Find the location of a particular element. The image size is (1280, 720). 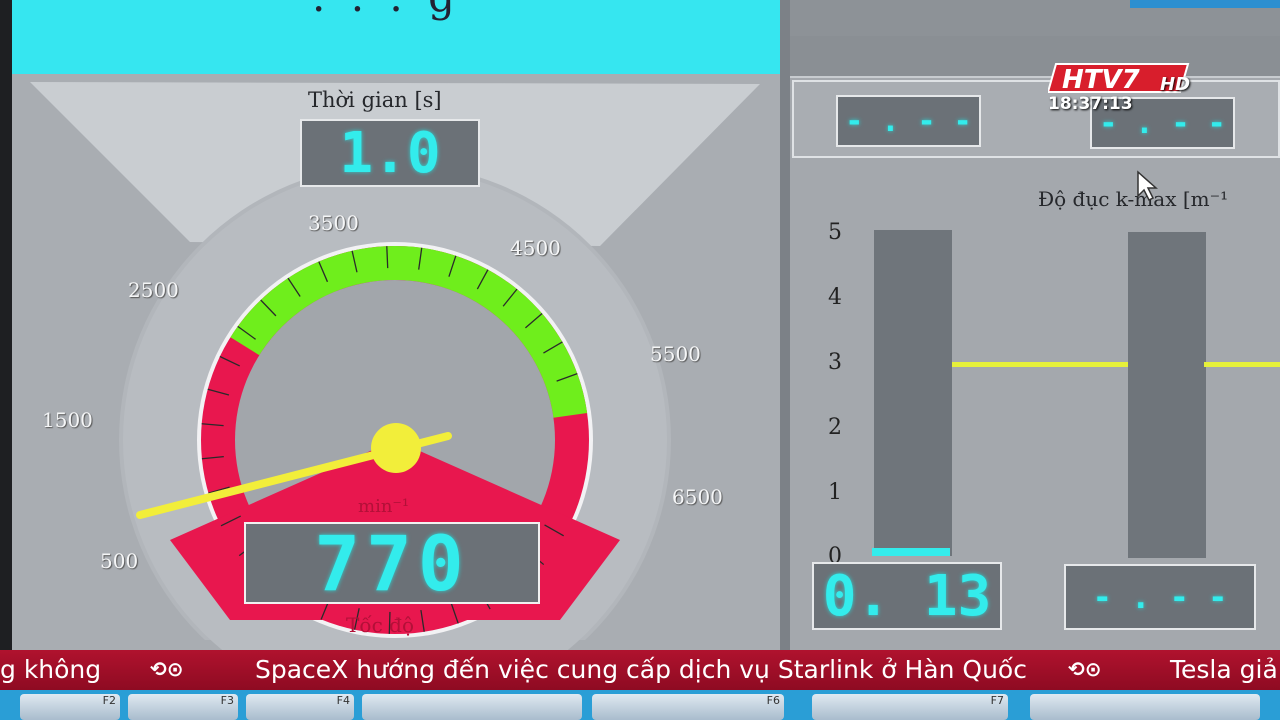

time-label: Thời gian [s] is located at coordinates (375, 100).